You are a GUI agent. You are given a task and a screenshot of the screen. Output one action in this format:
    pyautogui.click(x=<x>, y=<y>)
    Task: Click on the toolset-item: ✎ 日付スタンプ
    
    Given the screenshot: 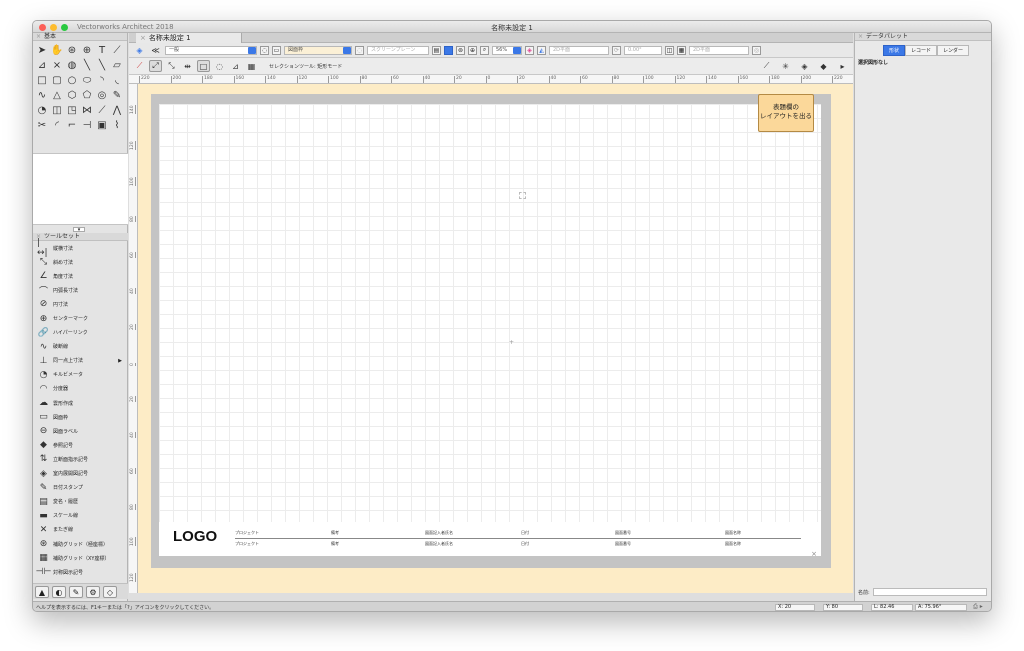 What is the action you would take?
    pyautogui.click(x=80, y=488)
    